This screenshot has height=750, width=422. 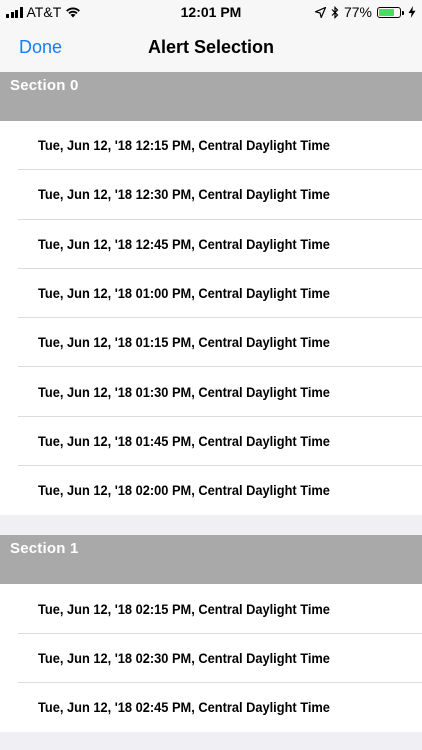 What do you see at coordinates (211, 560) in the screenshot?
I see `section-header: Section 1` at bounding box center [211, 560].